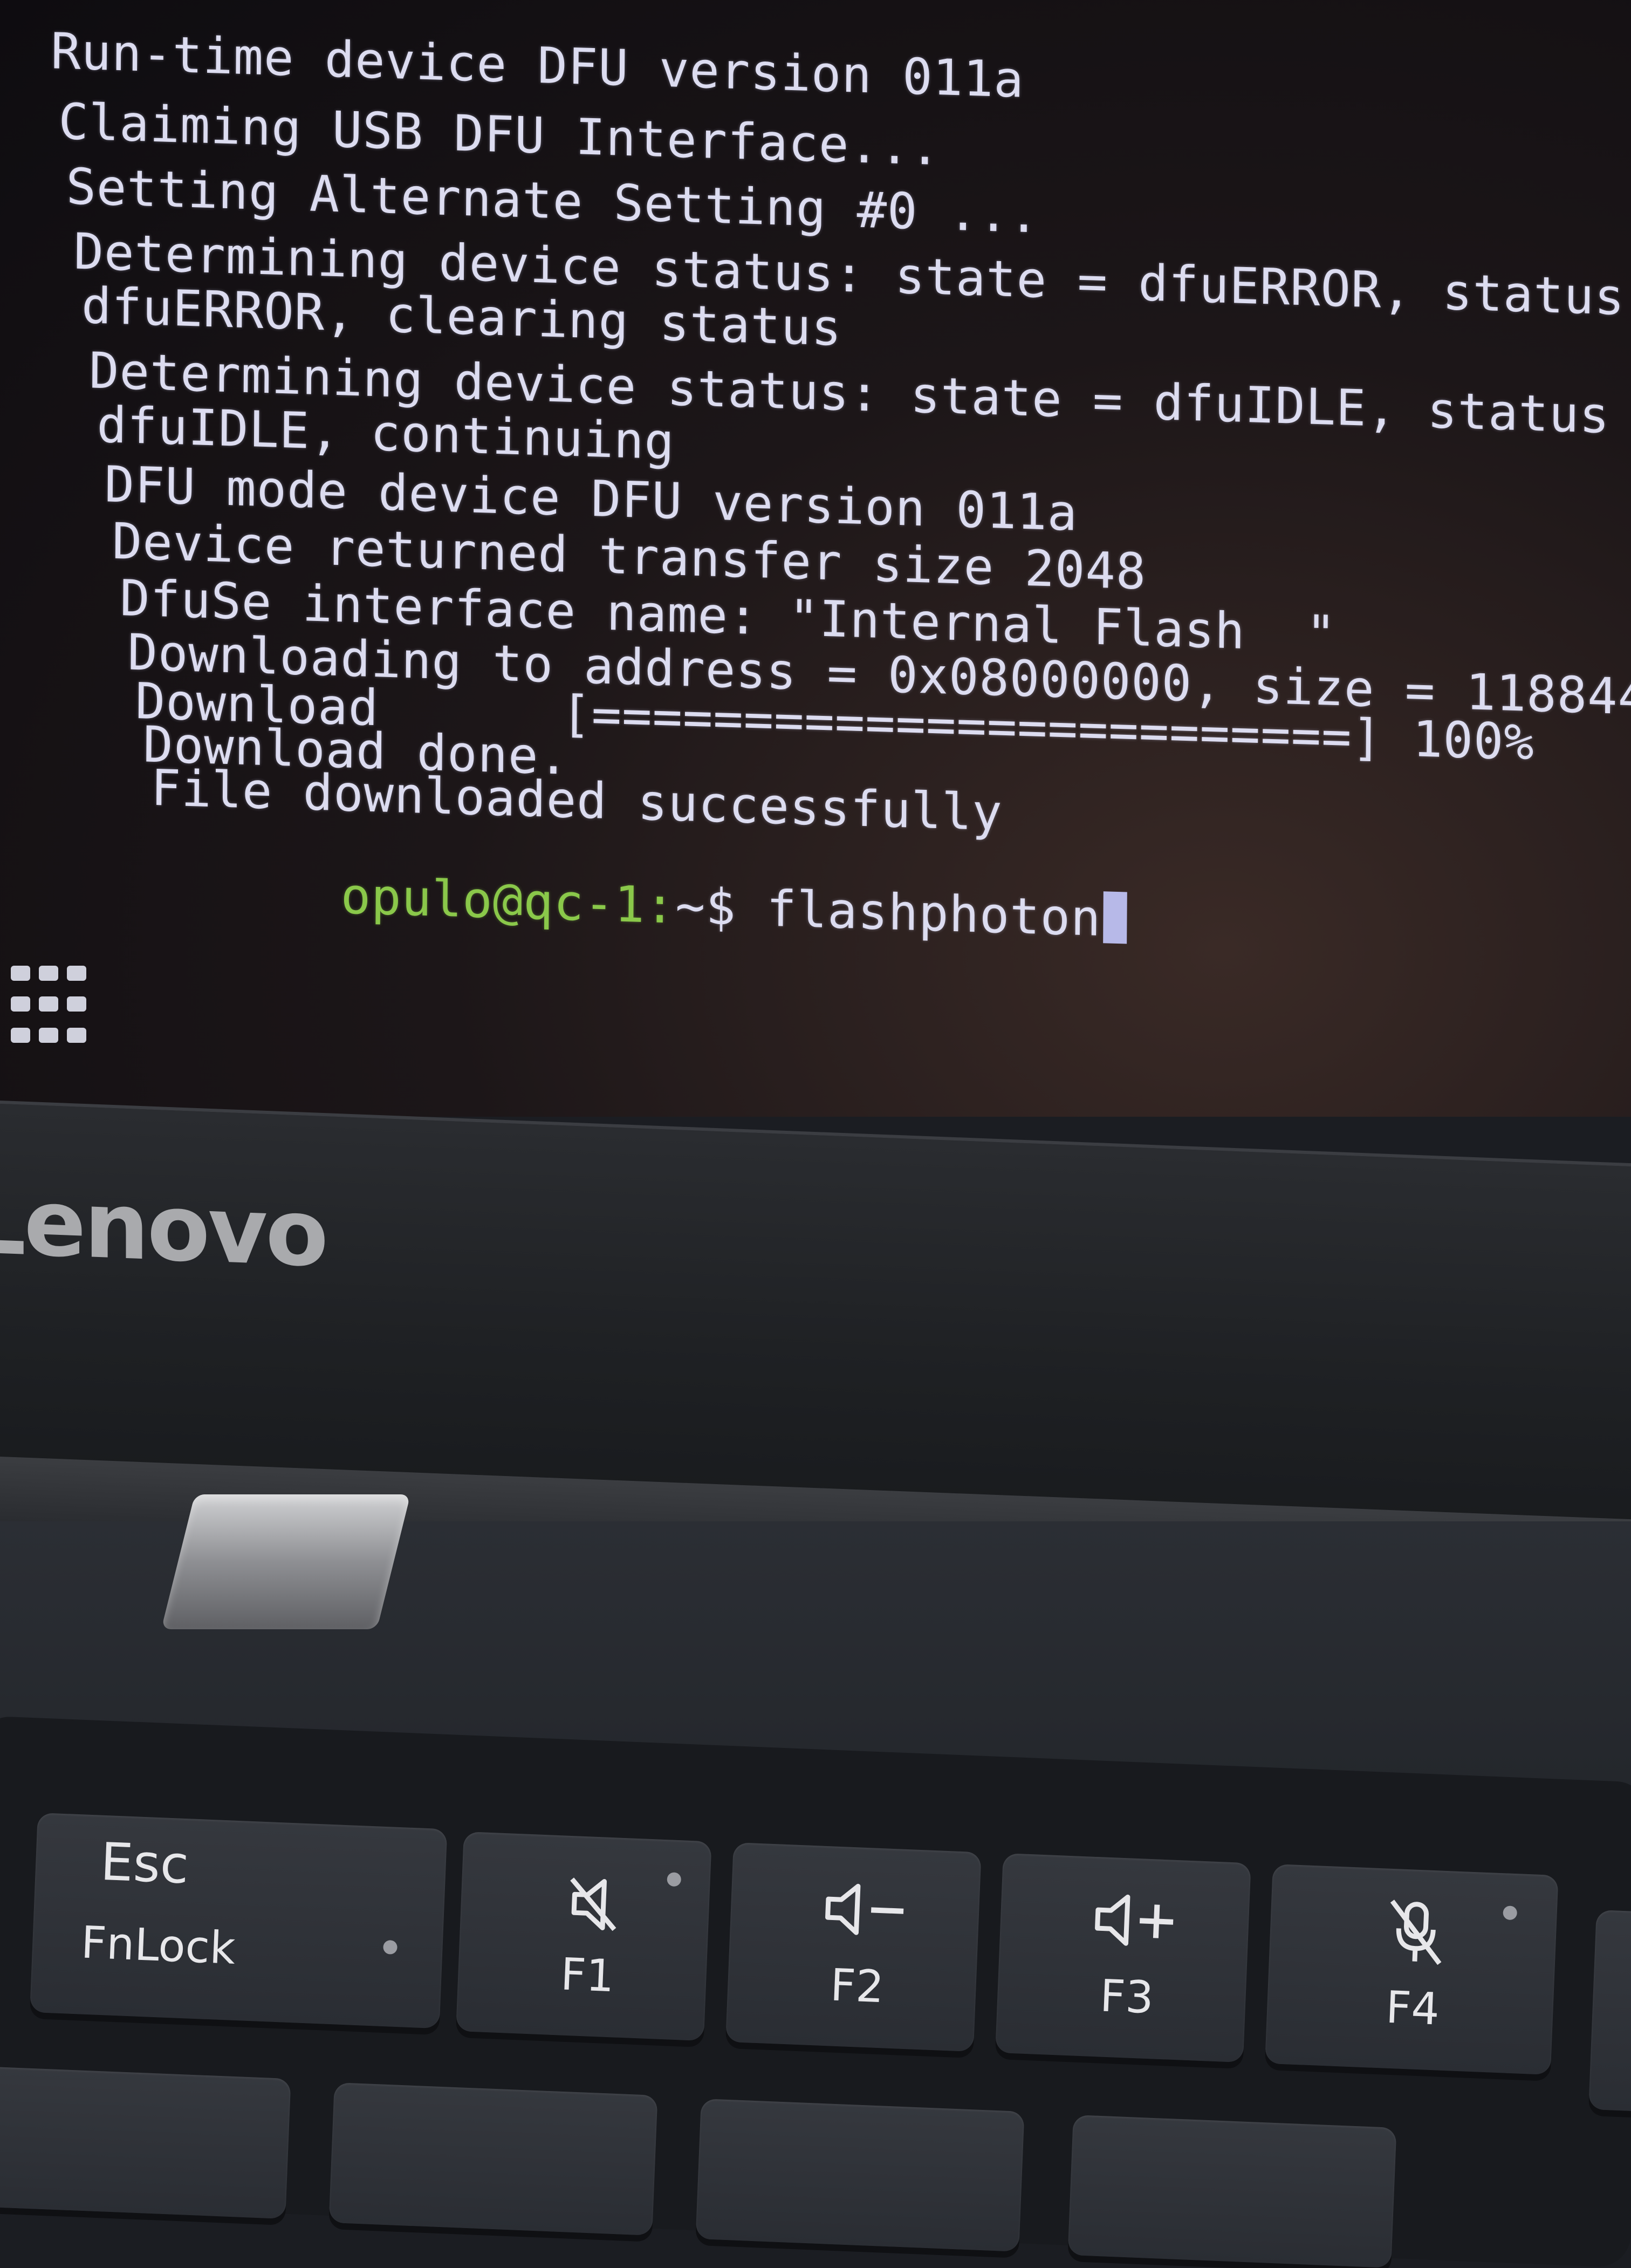 The width and height of the screenshot is (1631, 2268). Describe the element at coordinates (1412, 1969) in the screenshot. I see `f4-key: F4` at that location.